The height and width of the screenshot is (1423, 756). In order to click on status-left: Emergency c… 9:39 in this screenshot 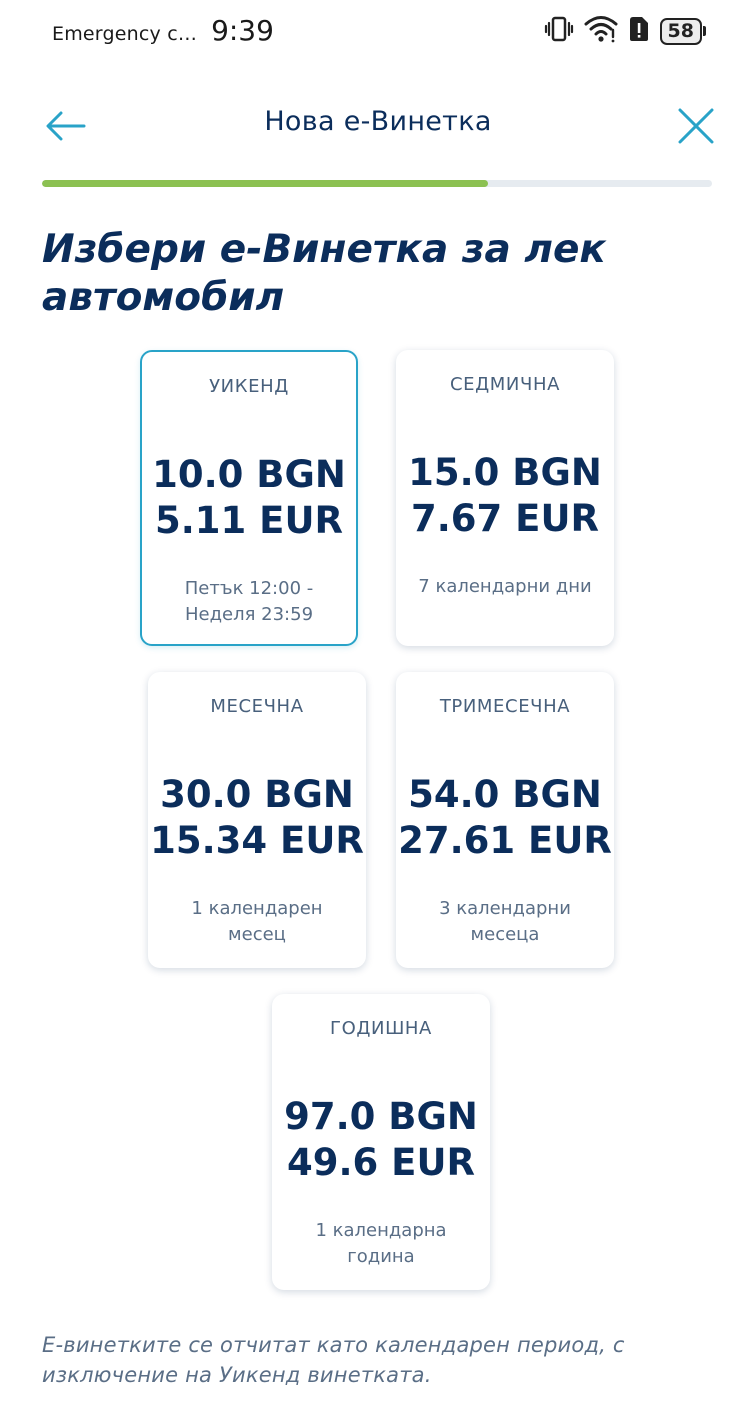, I will do `click(163, 30)`.